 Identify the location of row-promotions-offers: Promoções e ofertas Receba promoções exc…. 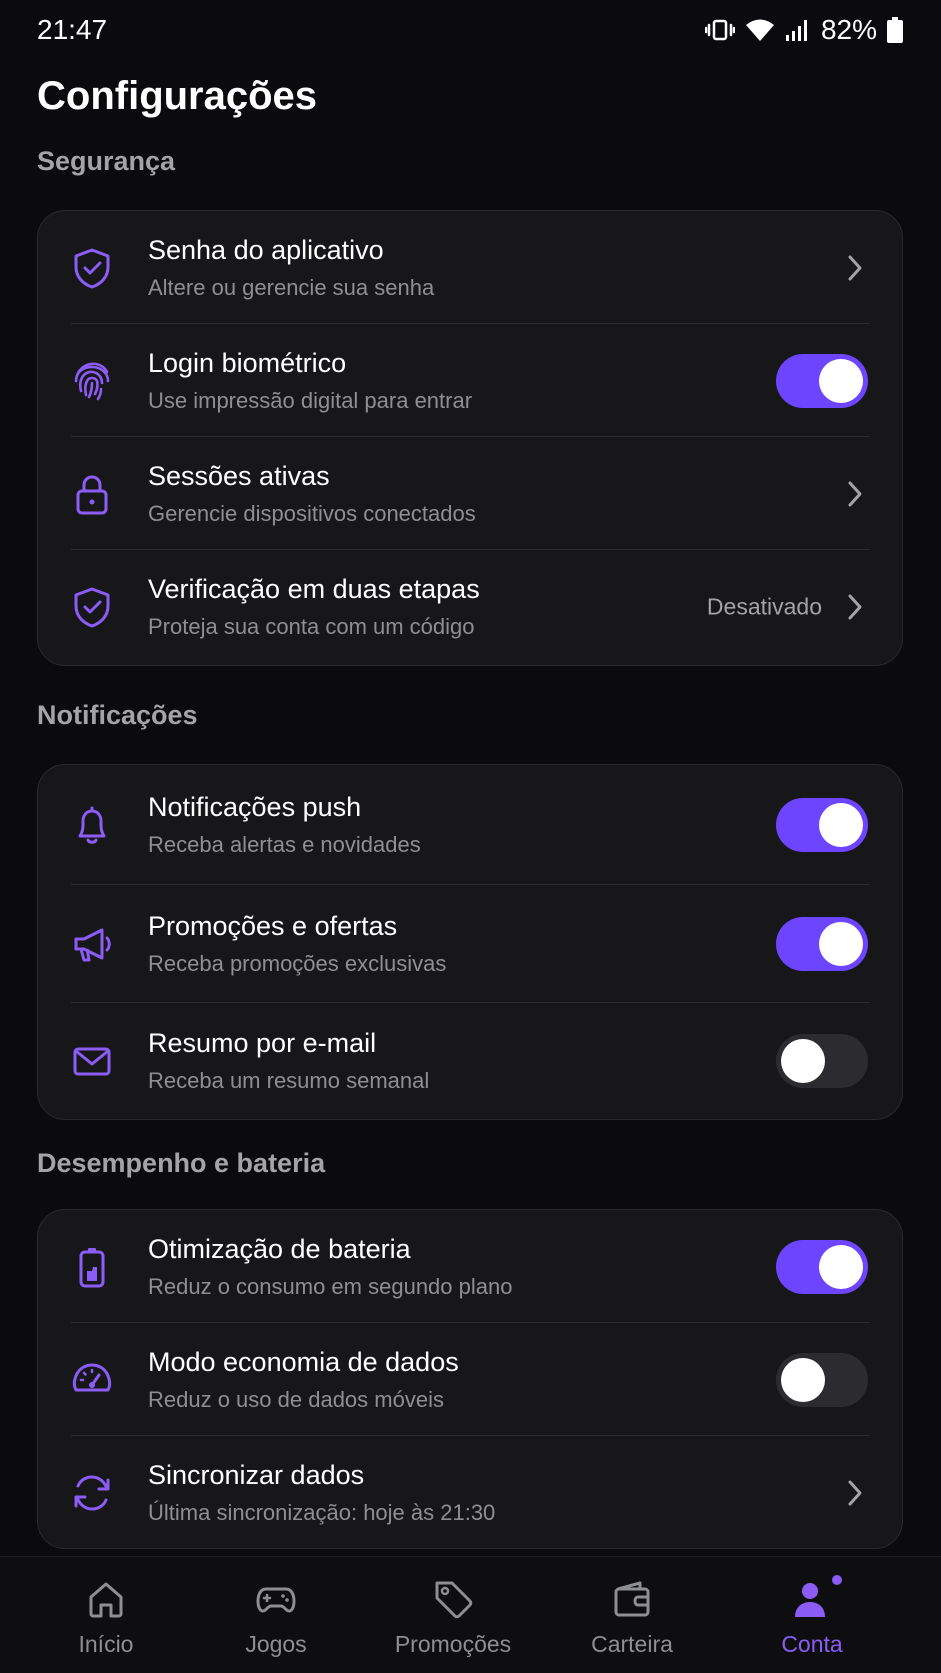
(470, 944).